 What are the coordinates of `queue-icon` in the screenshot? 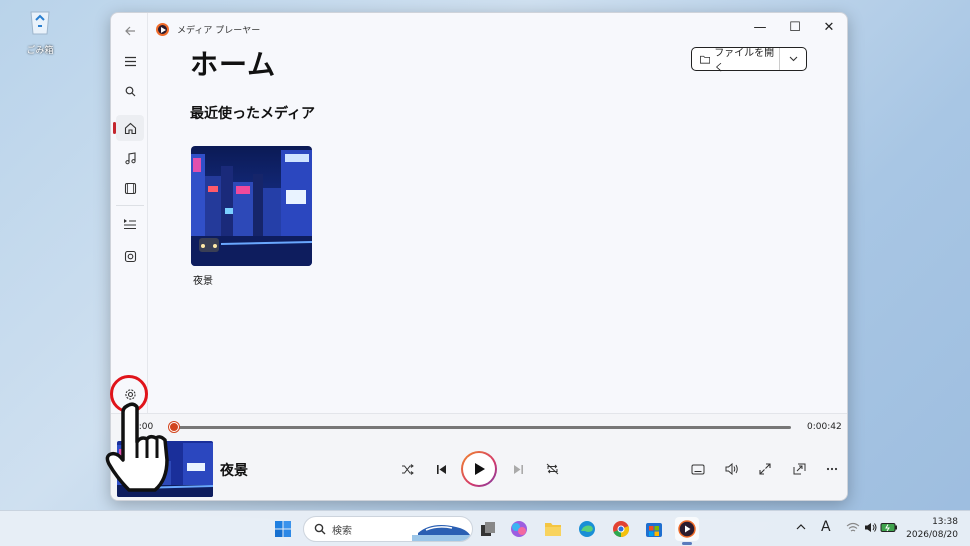 It's located at (130, 224).